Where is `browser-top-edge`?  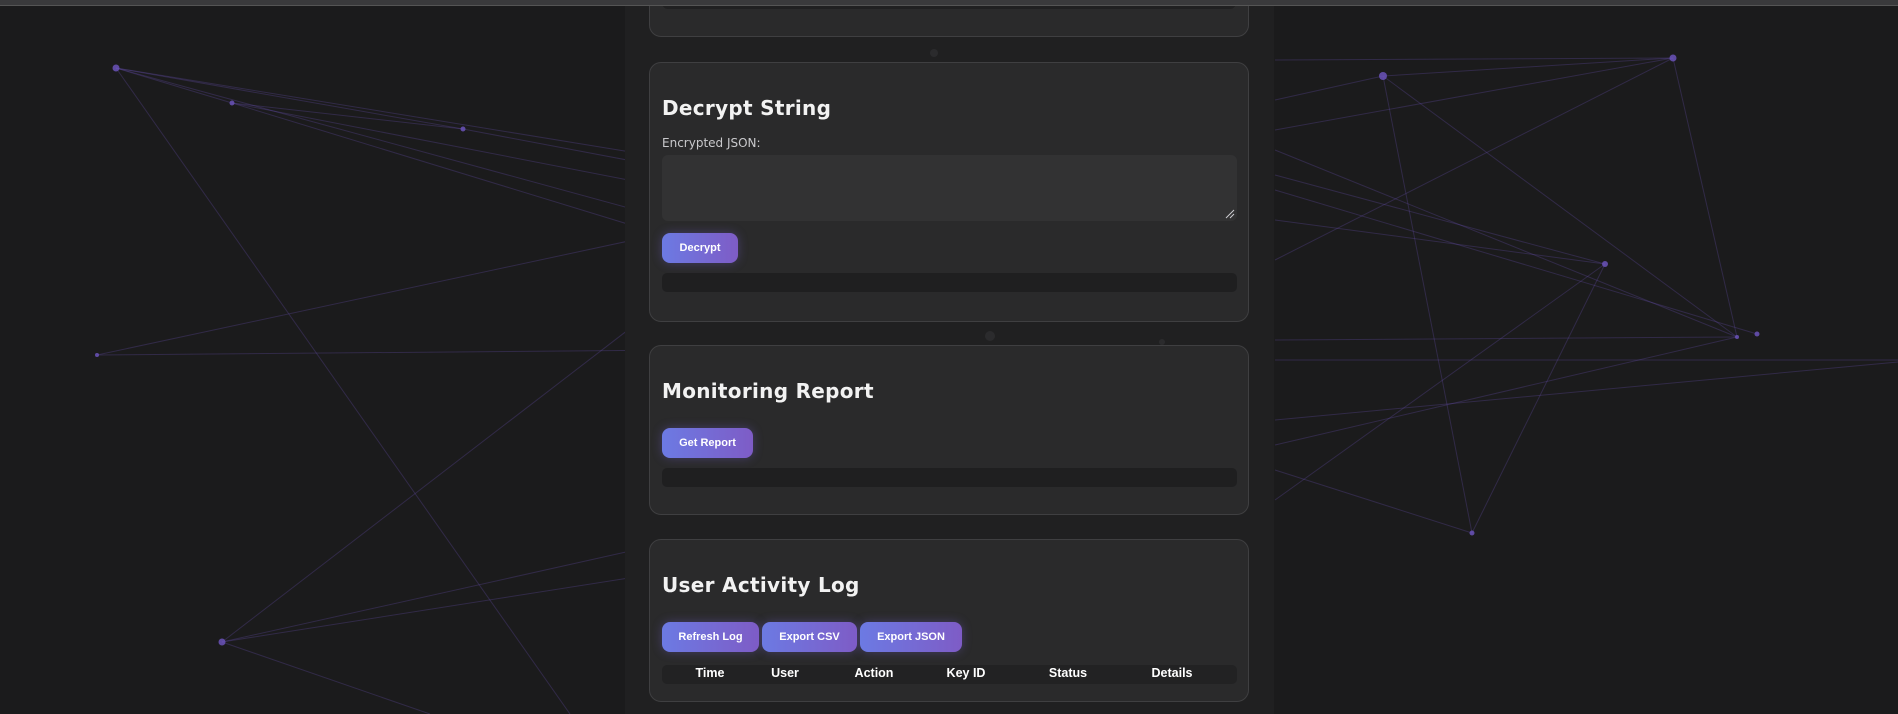 browser-top-edge is located at coordinates (949, 3).